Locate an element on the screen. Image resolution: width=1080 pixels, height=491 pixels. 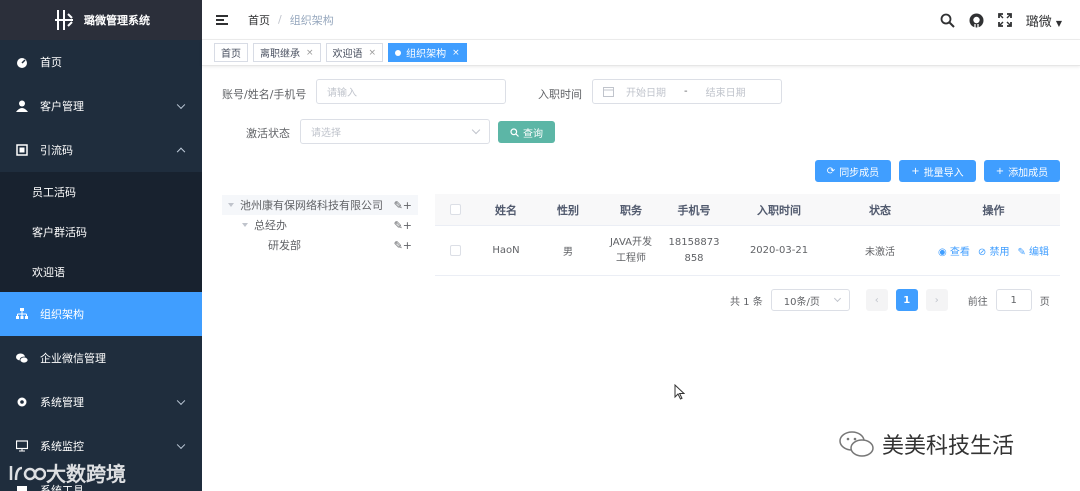
tab-home: 首页 is located at coordinates (231, 52).